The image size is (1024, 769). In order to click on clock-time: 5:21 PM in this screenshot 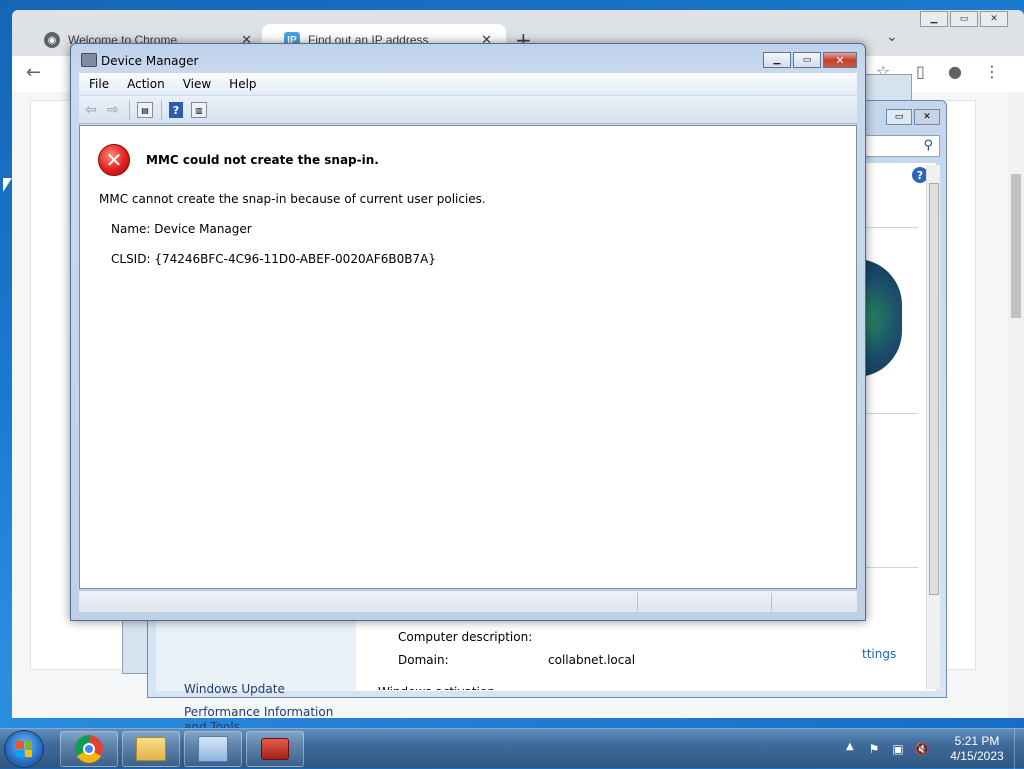, I will do `click(977, 741)`.